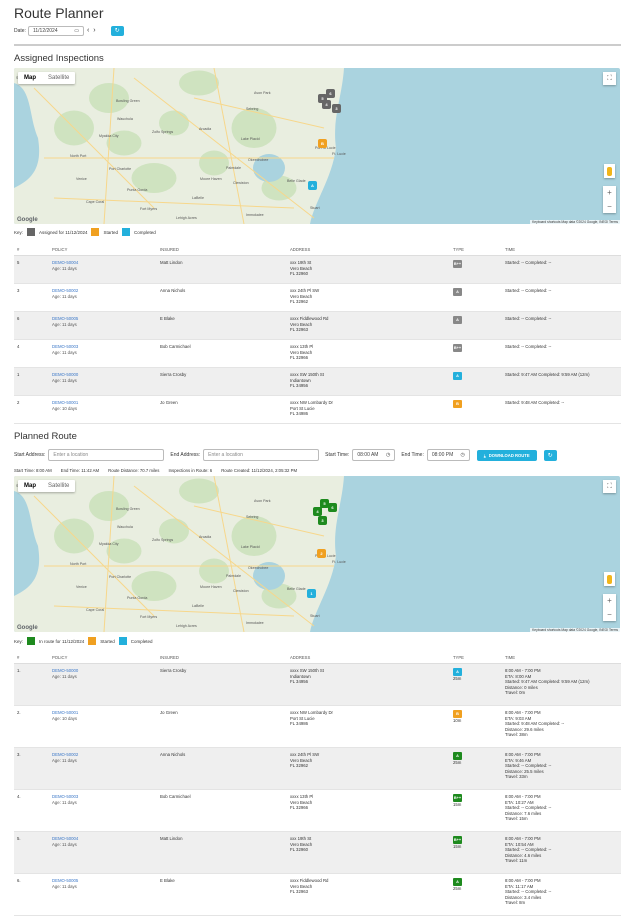 The image size is (640, 920). What do you see at coordinates (59, 58) in the screenshot?
I see `assigned-heading: Assigned Inspections` at bounding box center [59, 58].